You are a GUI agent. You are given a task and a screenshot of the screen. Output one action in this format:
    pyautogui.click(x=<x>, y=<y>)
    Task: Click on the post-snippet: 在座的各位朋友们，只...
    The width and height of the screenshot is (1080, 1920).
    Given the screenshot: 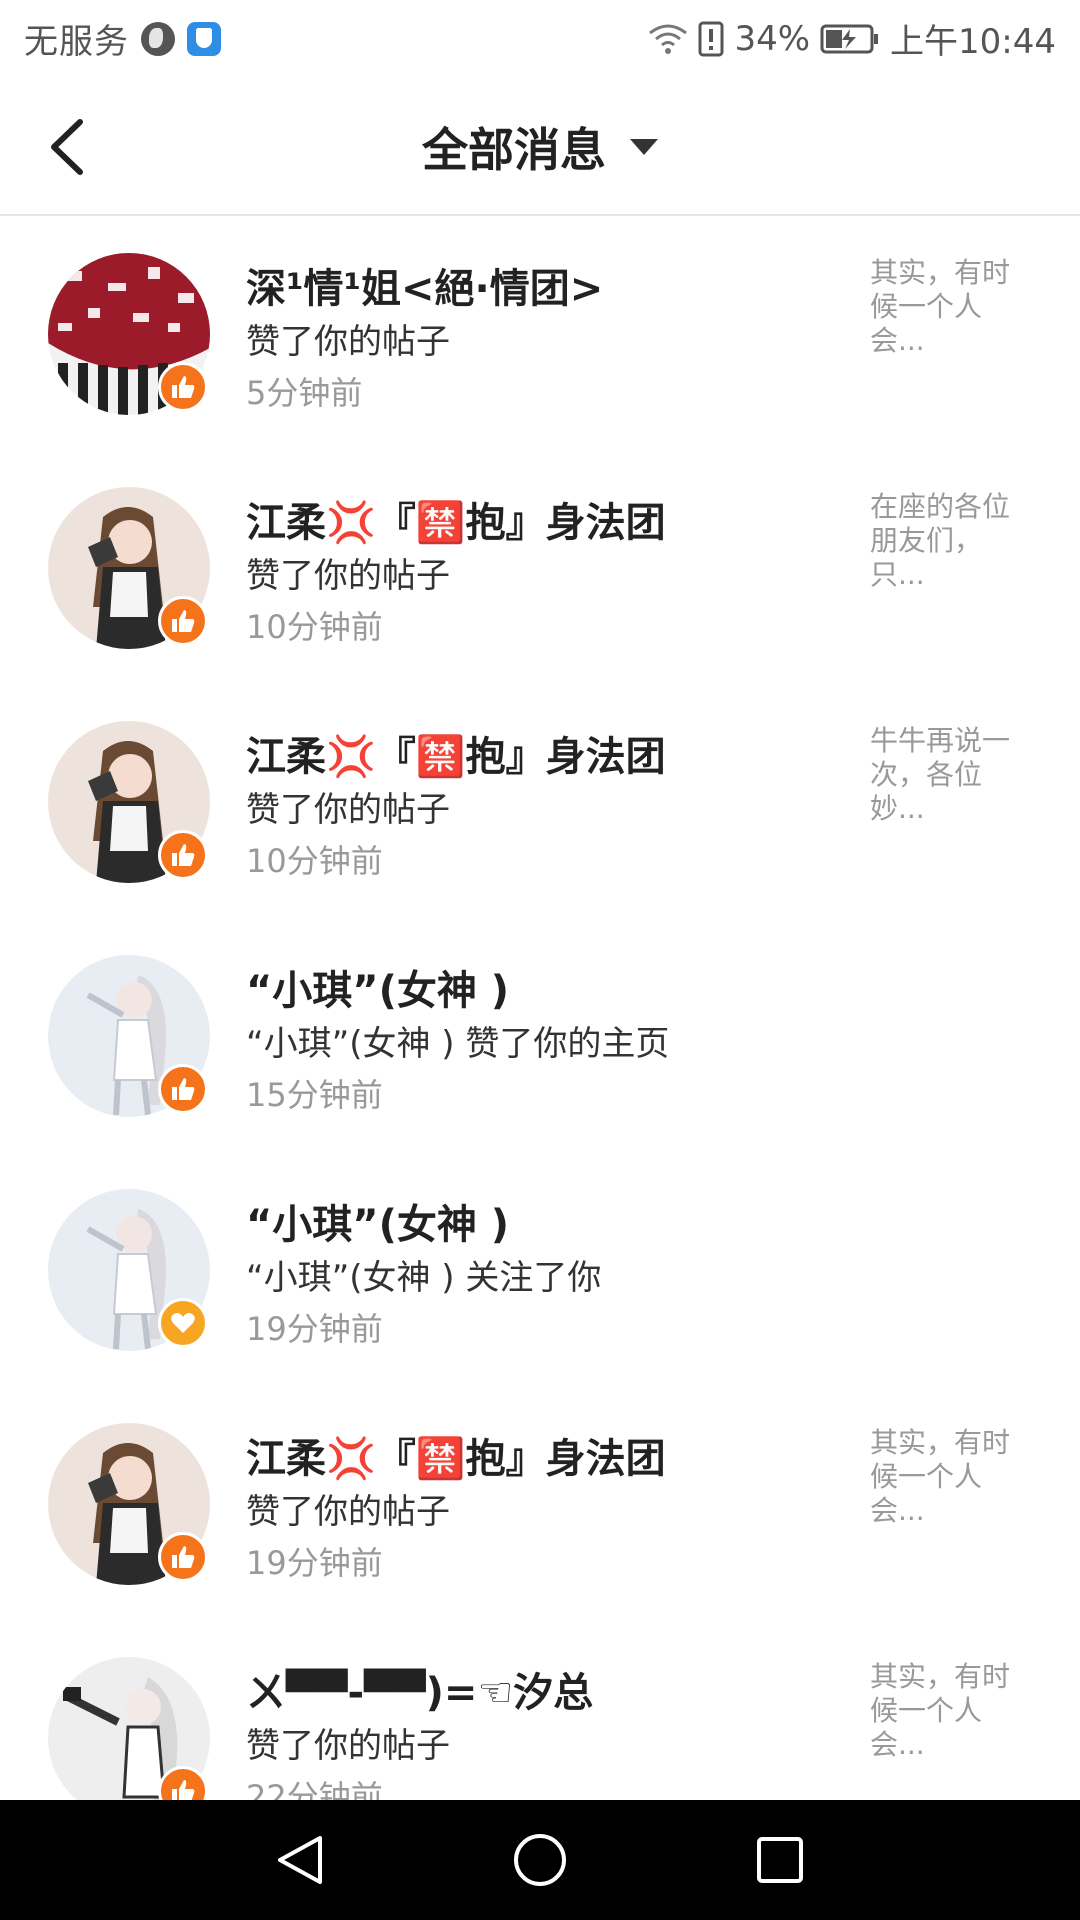 What is the action you would take?
    pyautogui.click(x=949, y=541)
    